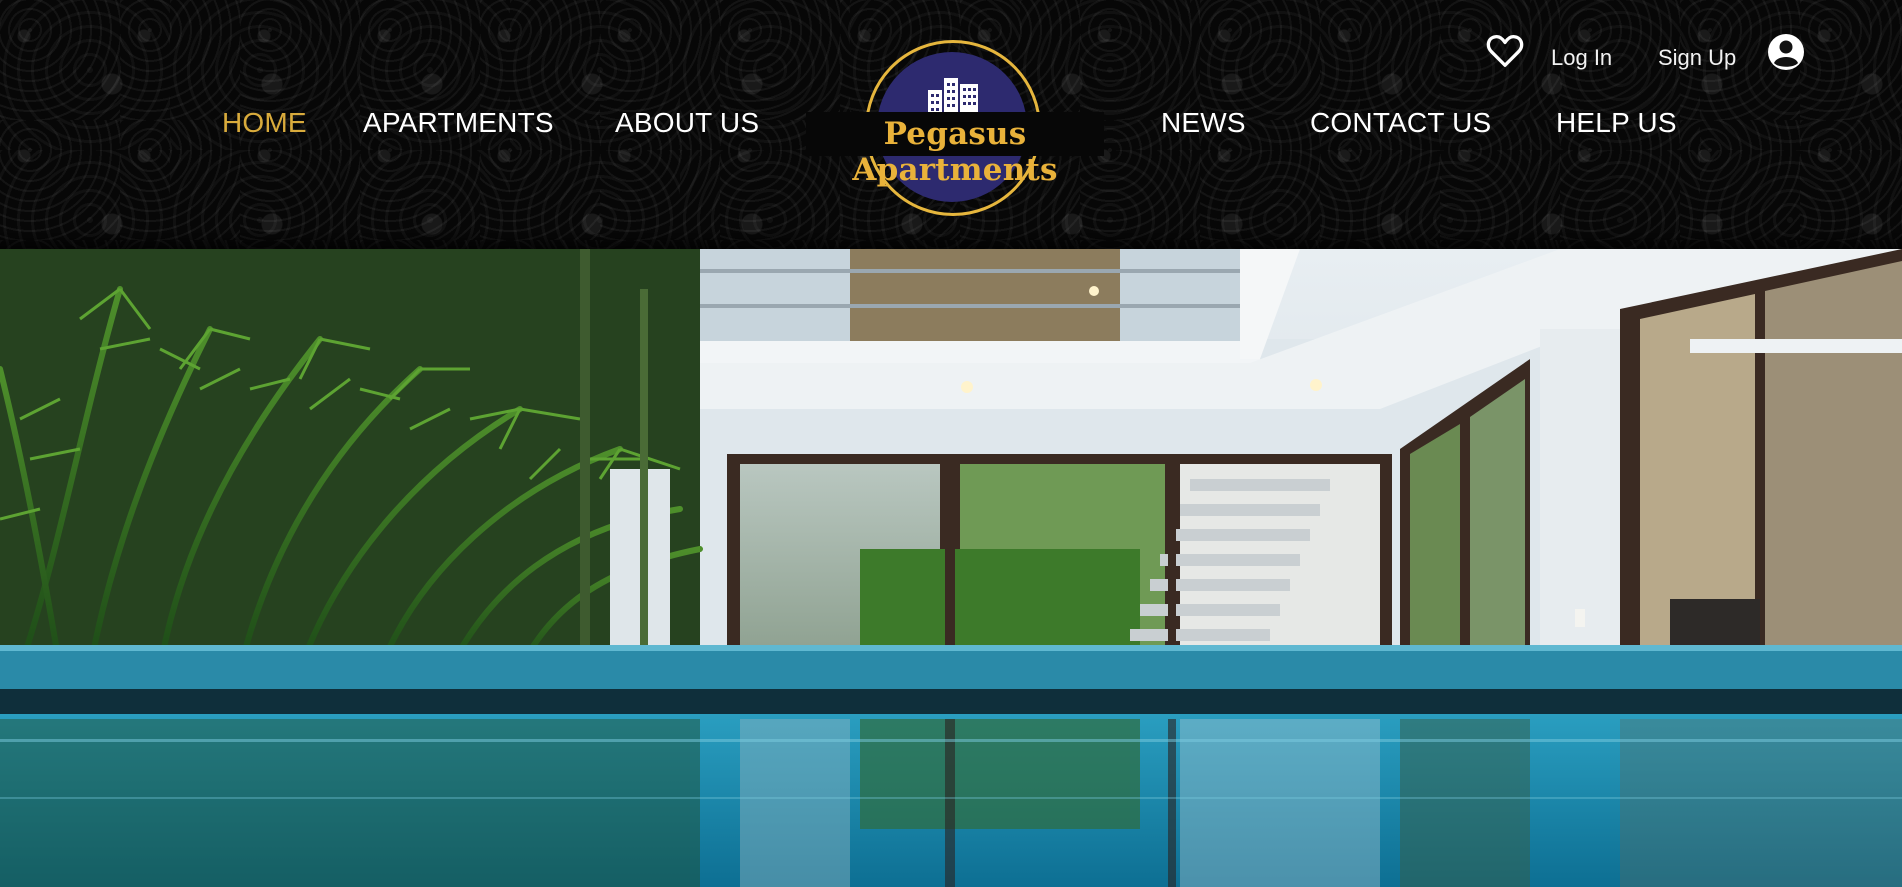 The height and width of the screenshot is (887, 1902). I want to click on building-icon, so click(953, 97).